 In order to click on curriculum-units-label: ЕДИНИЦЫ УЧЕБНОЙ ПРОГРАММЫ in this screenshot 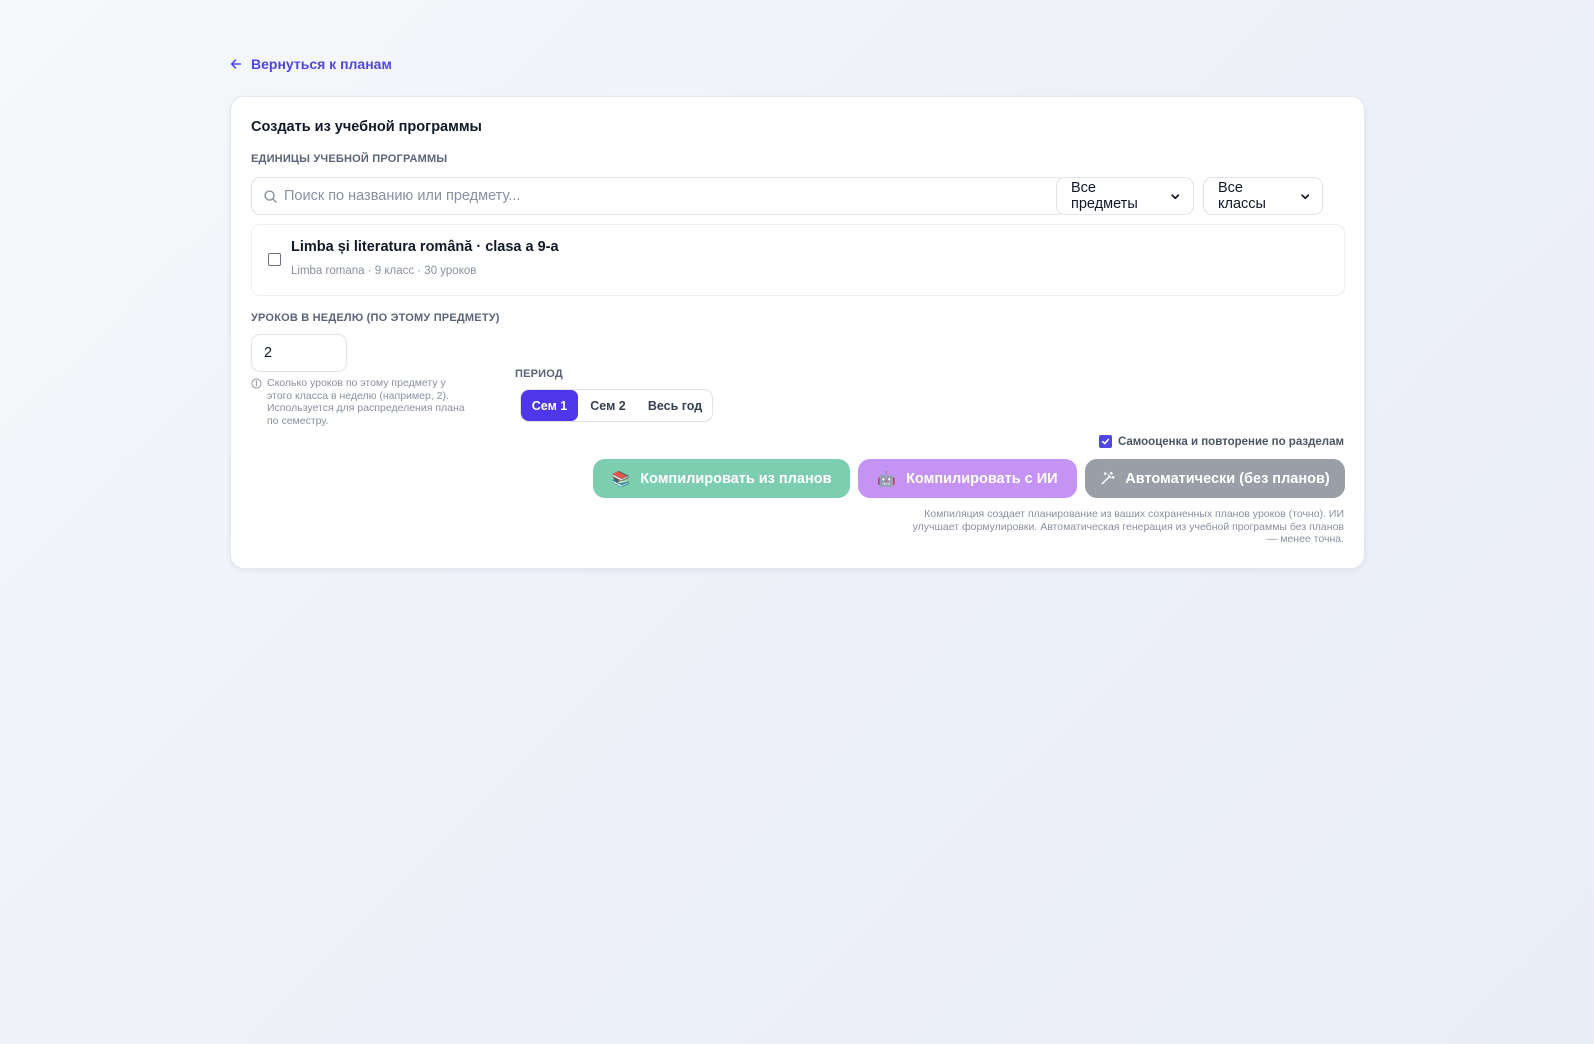, I will do `click(349, 159)`.